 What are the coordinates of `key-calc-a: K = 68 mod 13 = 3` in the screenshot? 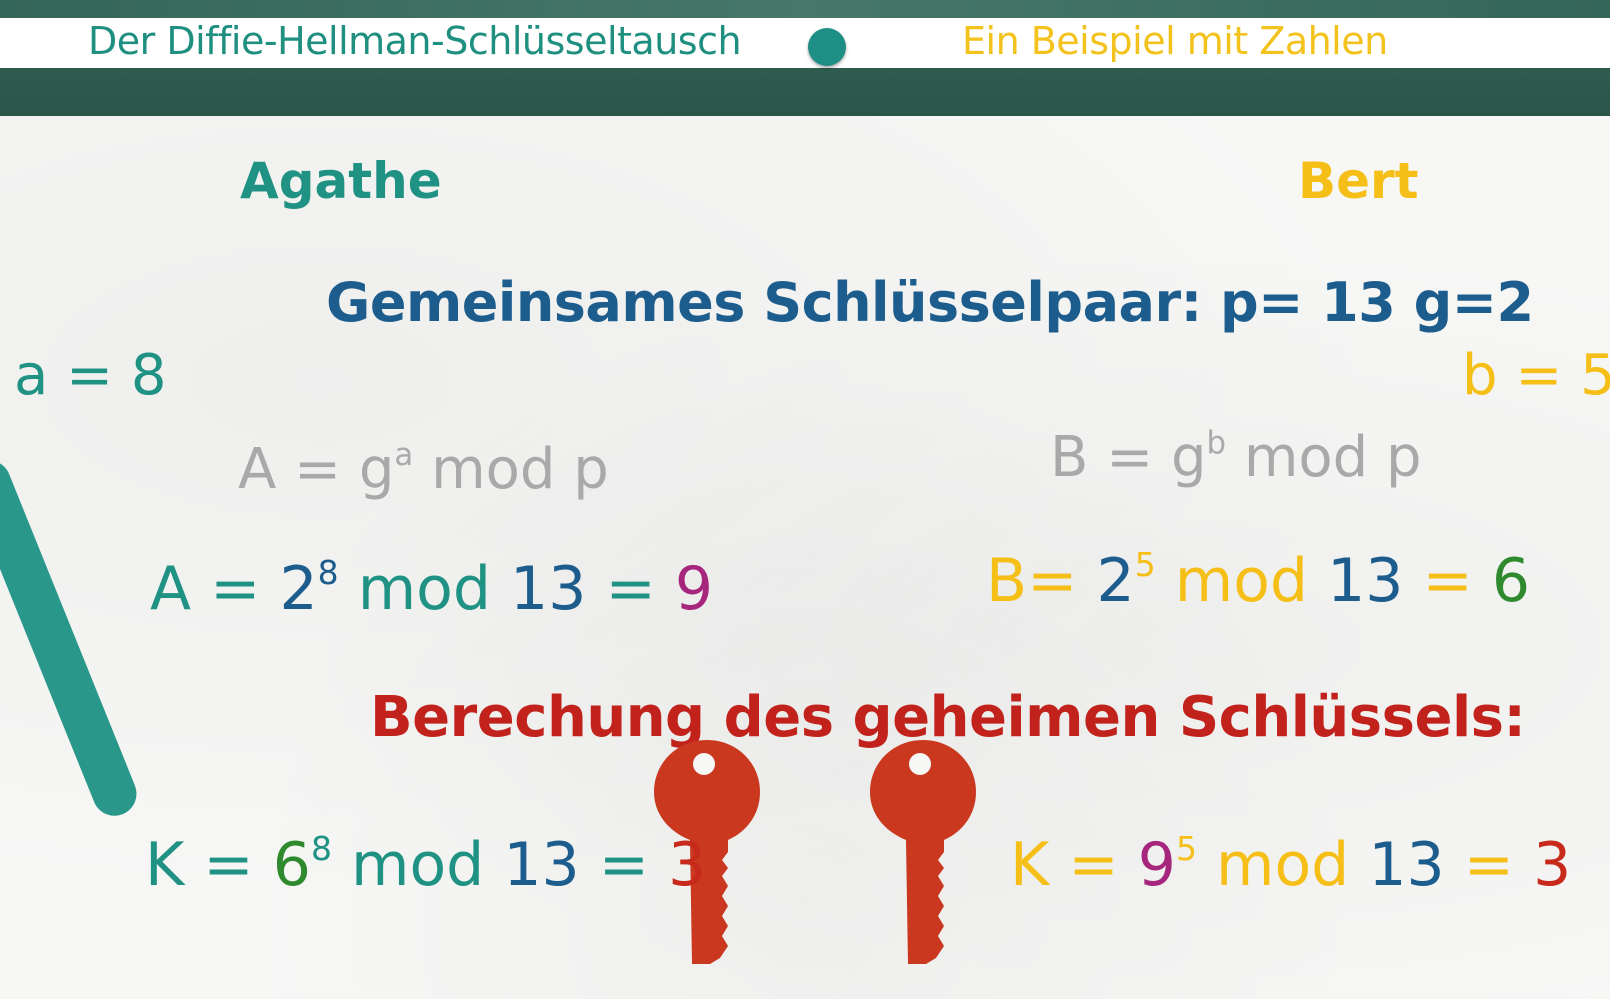 It's located at (425, 863).